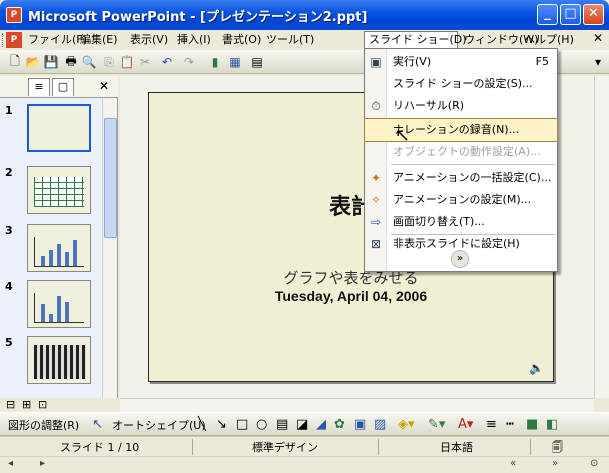  Describe the element at coordinates (593, 14) in the screenshot. I see `close-button: ✕` at that location.